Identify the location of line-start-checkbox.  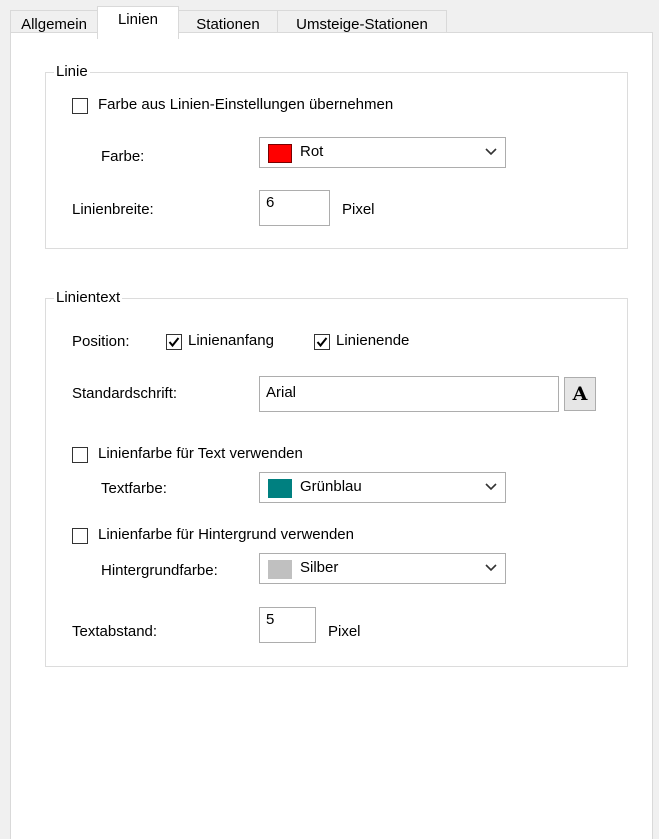
(174, 342).